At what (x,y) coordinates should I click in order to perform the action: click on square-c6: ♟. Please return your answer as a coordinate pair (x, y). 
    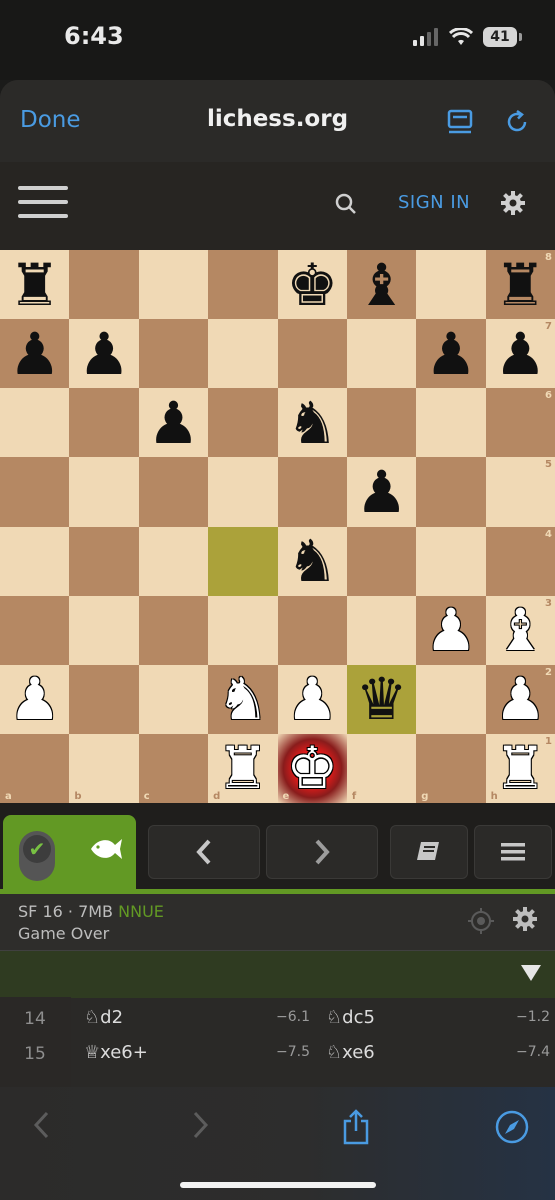
    Looking at the image, I should click on (173, 423).